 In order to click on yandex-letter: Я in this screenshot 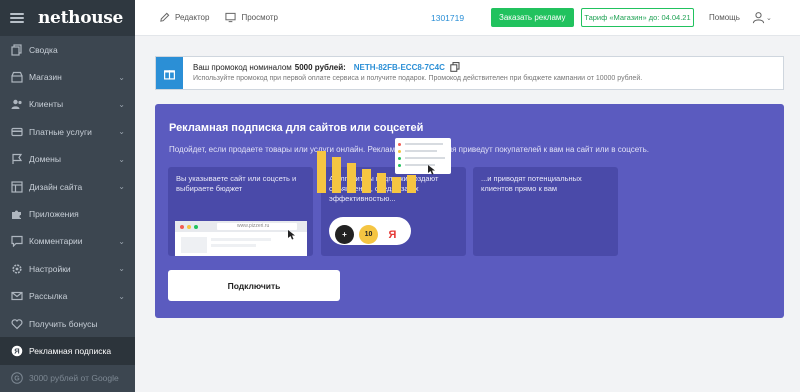, I will do `click(392, 234)`.